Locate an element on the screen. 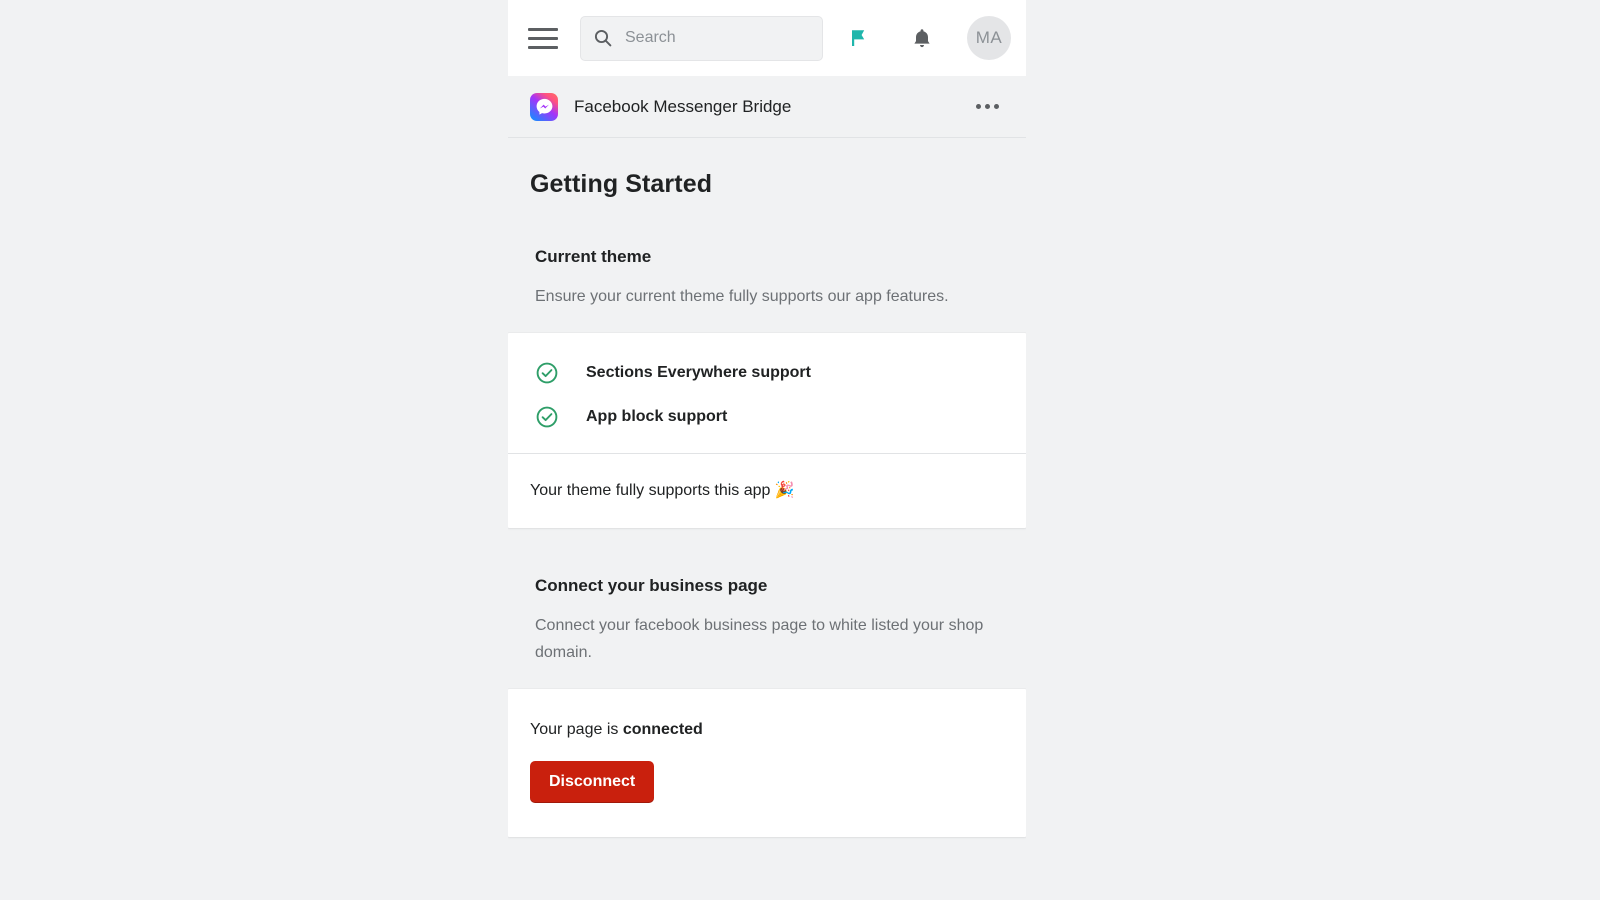 The image size is (1600, 900). section-heading-connect-page: Connect your business page is located at coordinates (651, 585).